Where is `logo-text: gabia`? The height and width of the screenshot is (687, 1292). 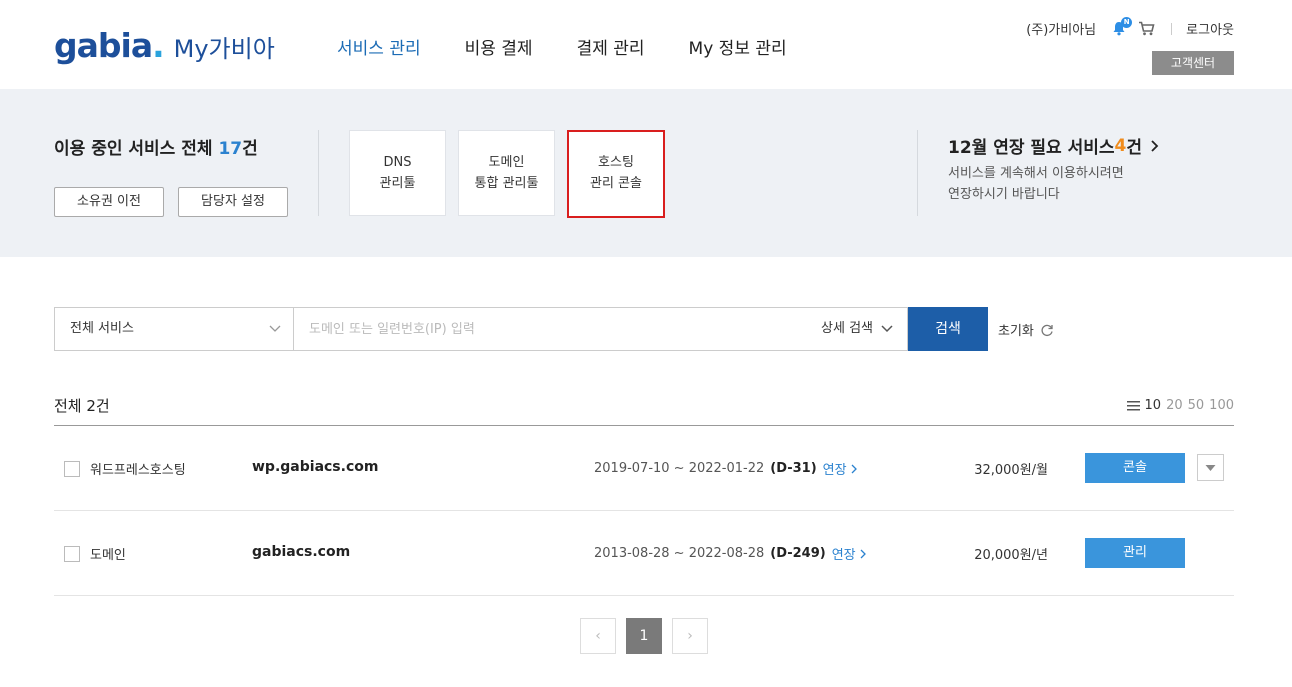 logo-text: gabia is located at coordinates (103, 45).